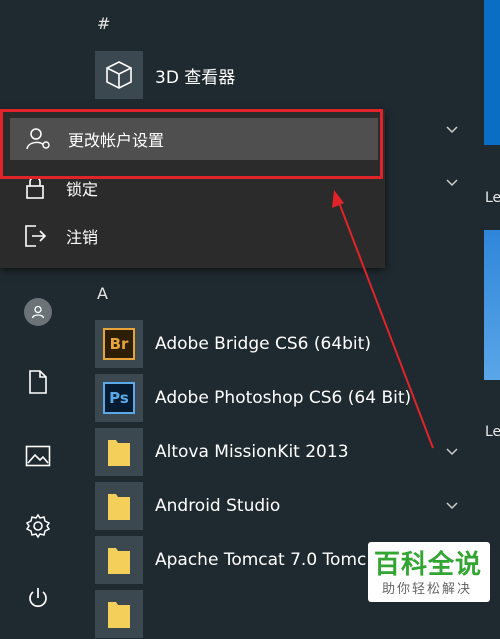  Describe the element at coordinates (428, 565) in the screenshot. I see `watermark-title: 百科全说` at that location.